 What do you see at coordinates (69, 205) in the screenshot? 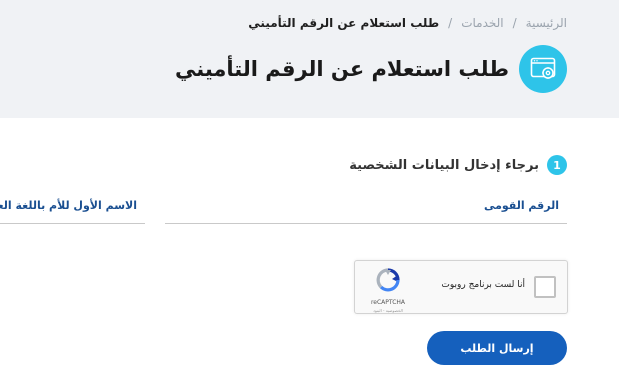
I see `mother-first-name-label: الاسم الأول للأم باللغة العربية` at bounding box center [69, 205].